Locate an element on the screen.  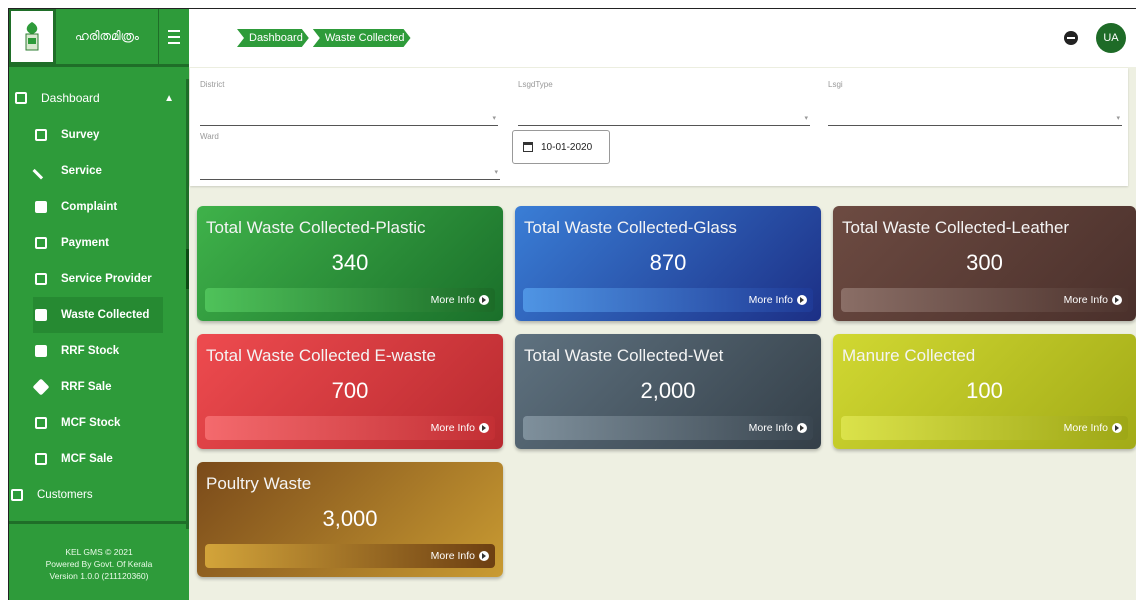
sidebar-item-rrf-stock: RRF Stock is located at coordinates (97, 351).